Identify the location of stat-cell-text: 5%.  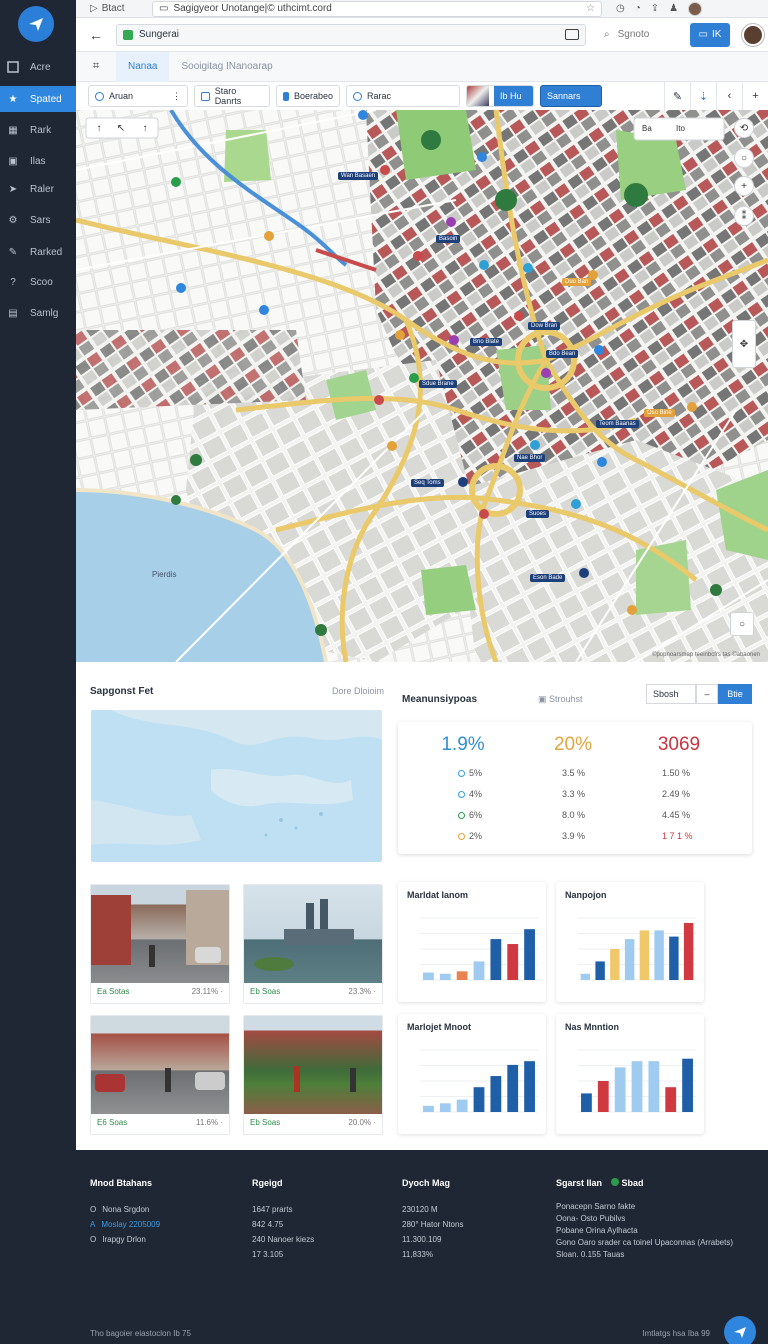
(476, 773).